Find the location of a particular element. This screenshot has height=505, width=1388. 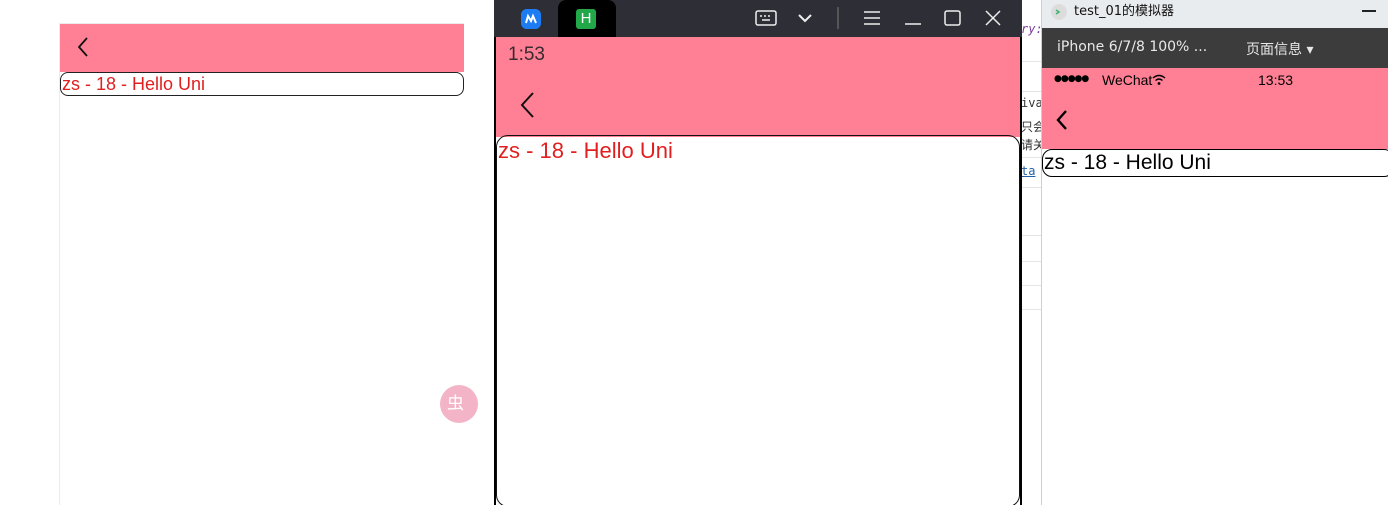

code-fragment: 请关 is located at coordinates (1031, 145).